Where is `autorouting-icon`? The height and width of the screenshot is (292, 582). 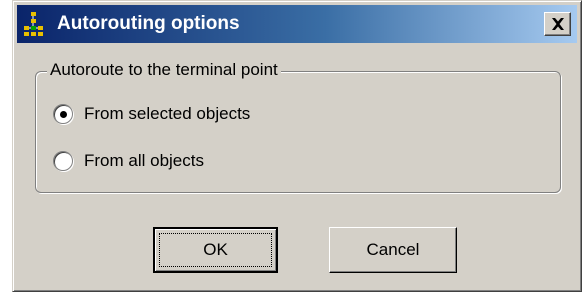 autorouting-icon is located at coordinates (37, 25).